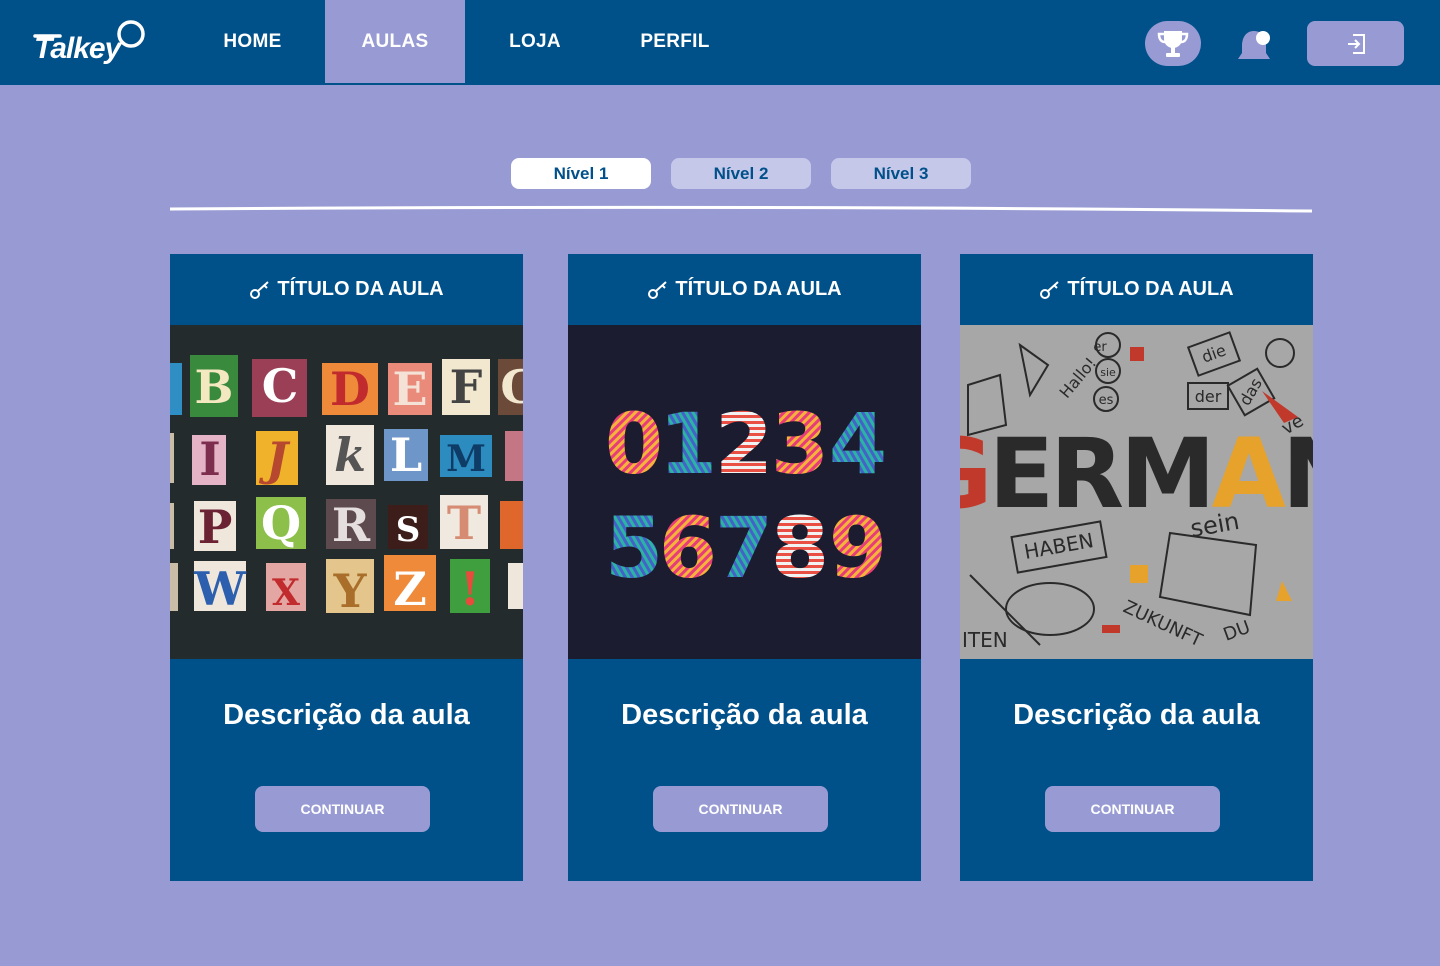  I want to click on svg-text: 7, so click(744, 548).